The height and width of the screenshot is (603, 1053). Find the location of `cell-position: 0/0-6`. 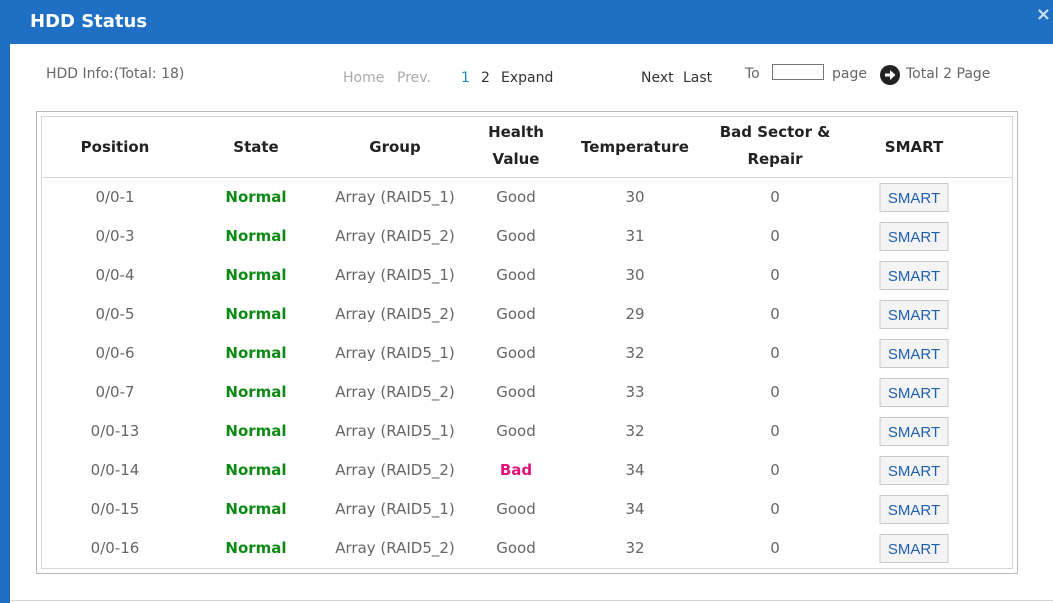

cell-position: 0/0-6 is located at coordinates (115, 353).